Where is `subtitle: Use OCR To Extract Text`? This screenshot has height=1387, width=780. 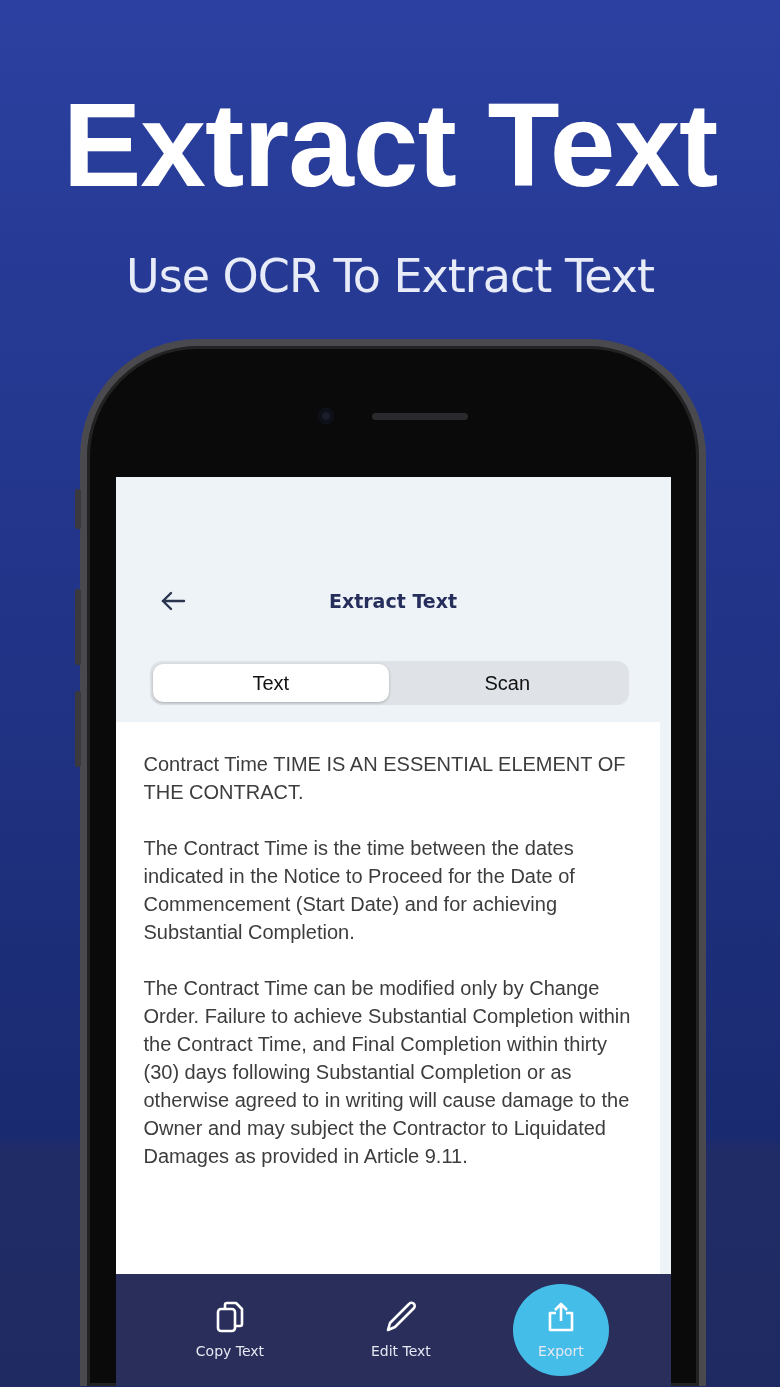
subtitle: Use OCR To Extract Text is located at coordinates (390, 276).